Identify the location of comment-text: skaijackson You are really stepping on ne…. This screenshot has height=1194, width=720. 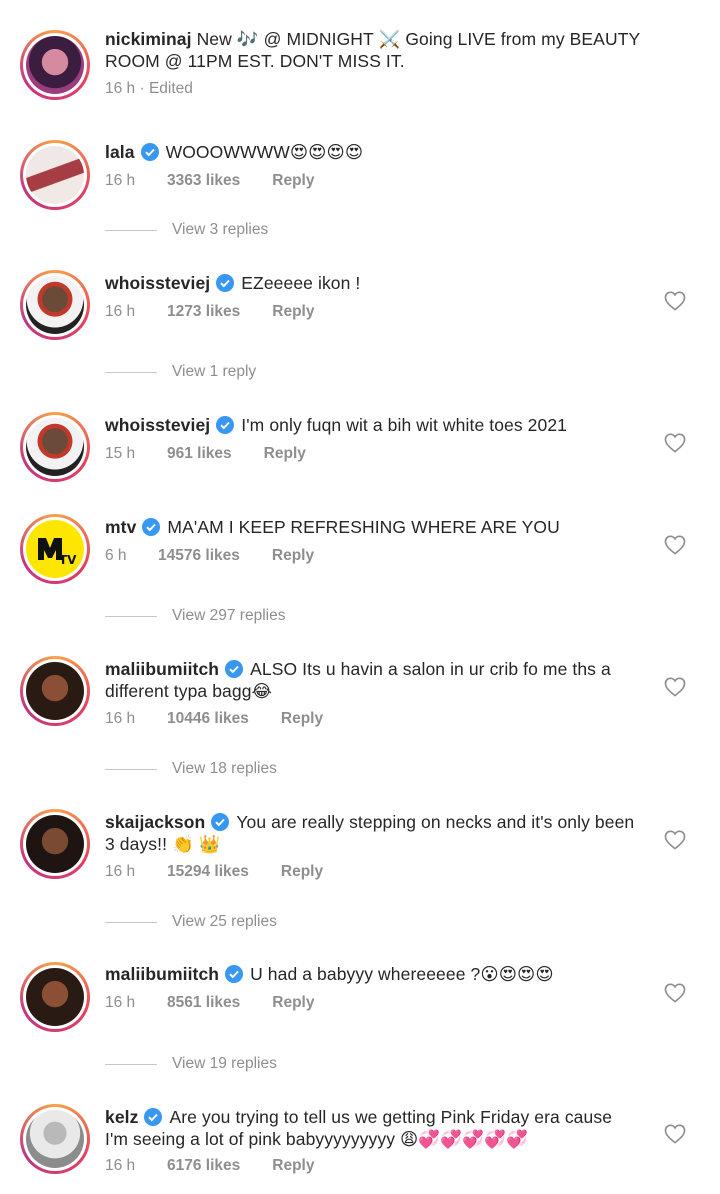
(370, 833).